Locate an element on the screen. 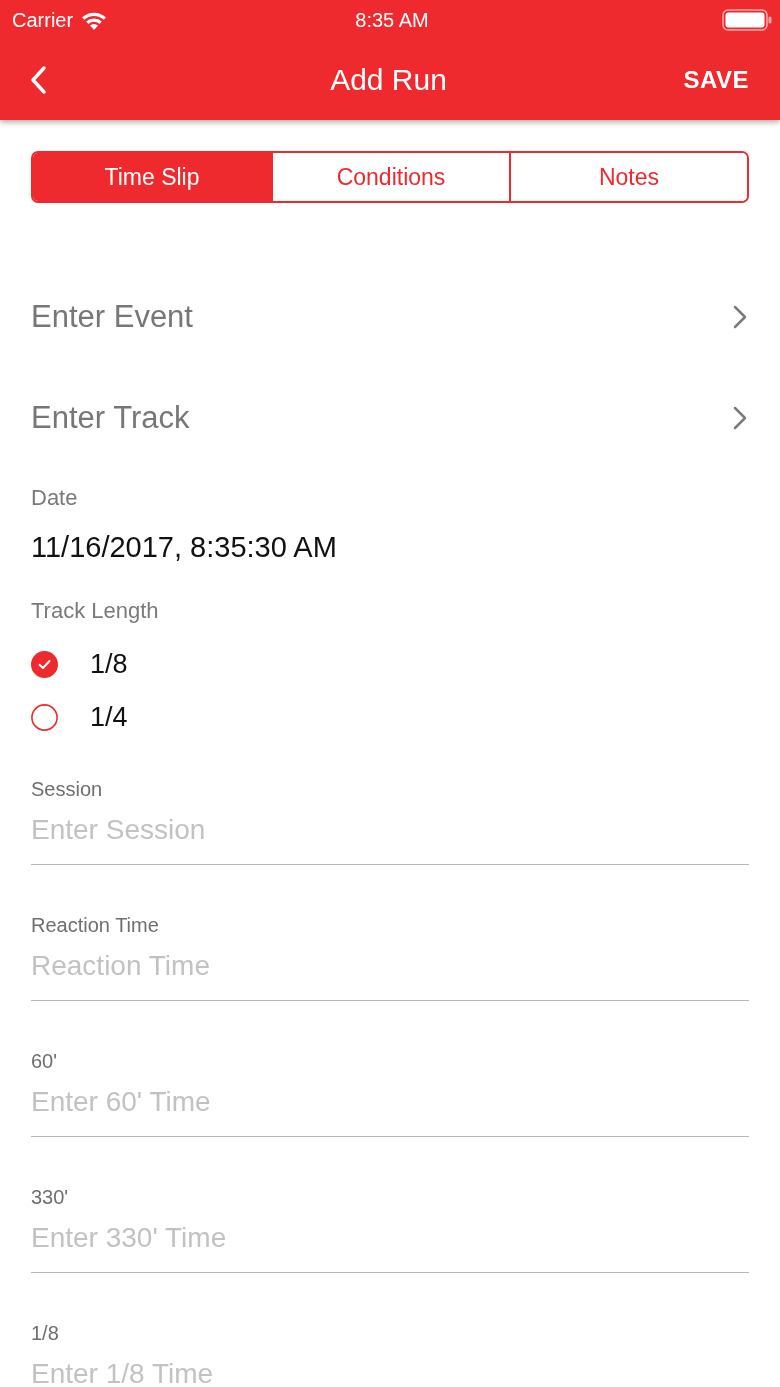 The height and width of the screenshot is (1387, 780). radio-unchecked-icon is located at coordinates (44, 717).